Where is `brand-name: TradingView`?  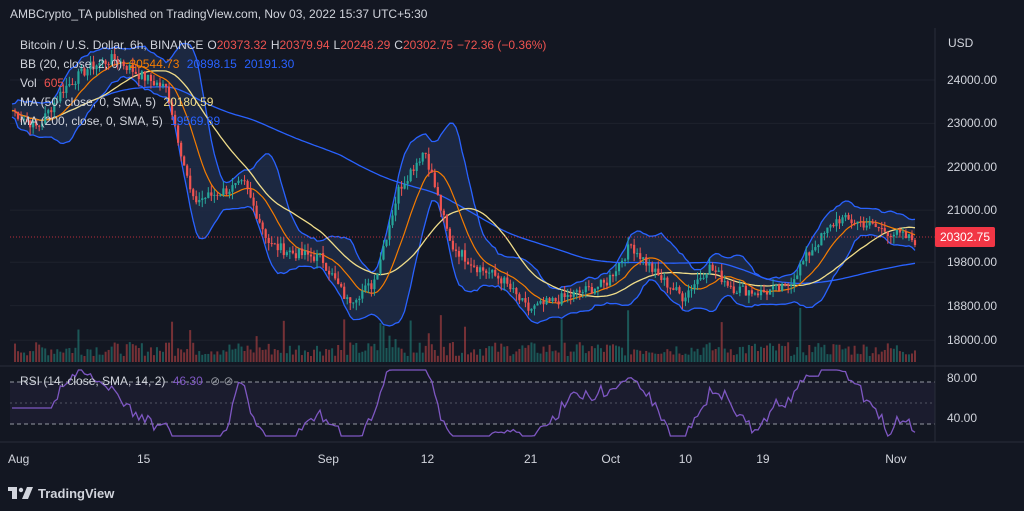
brand-name: TradingView is located at coordinates (76, 493).